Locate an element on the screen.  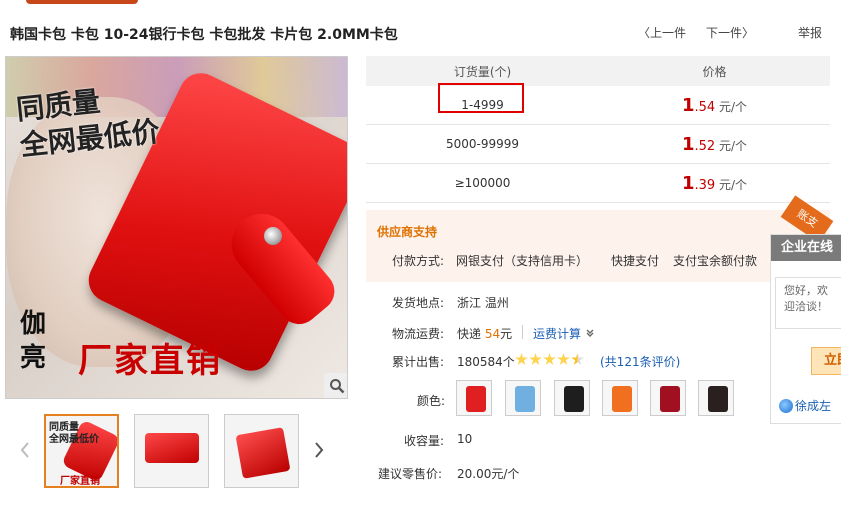
color-swatch-red is located at coordinates (474, 398).